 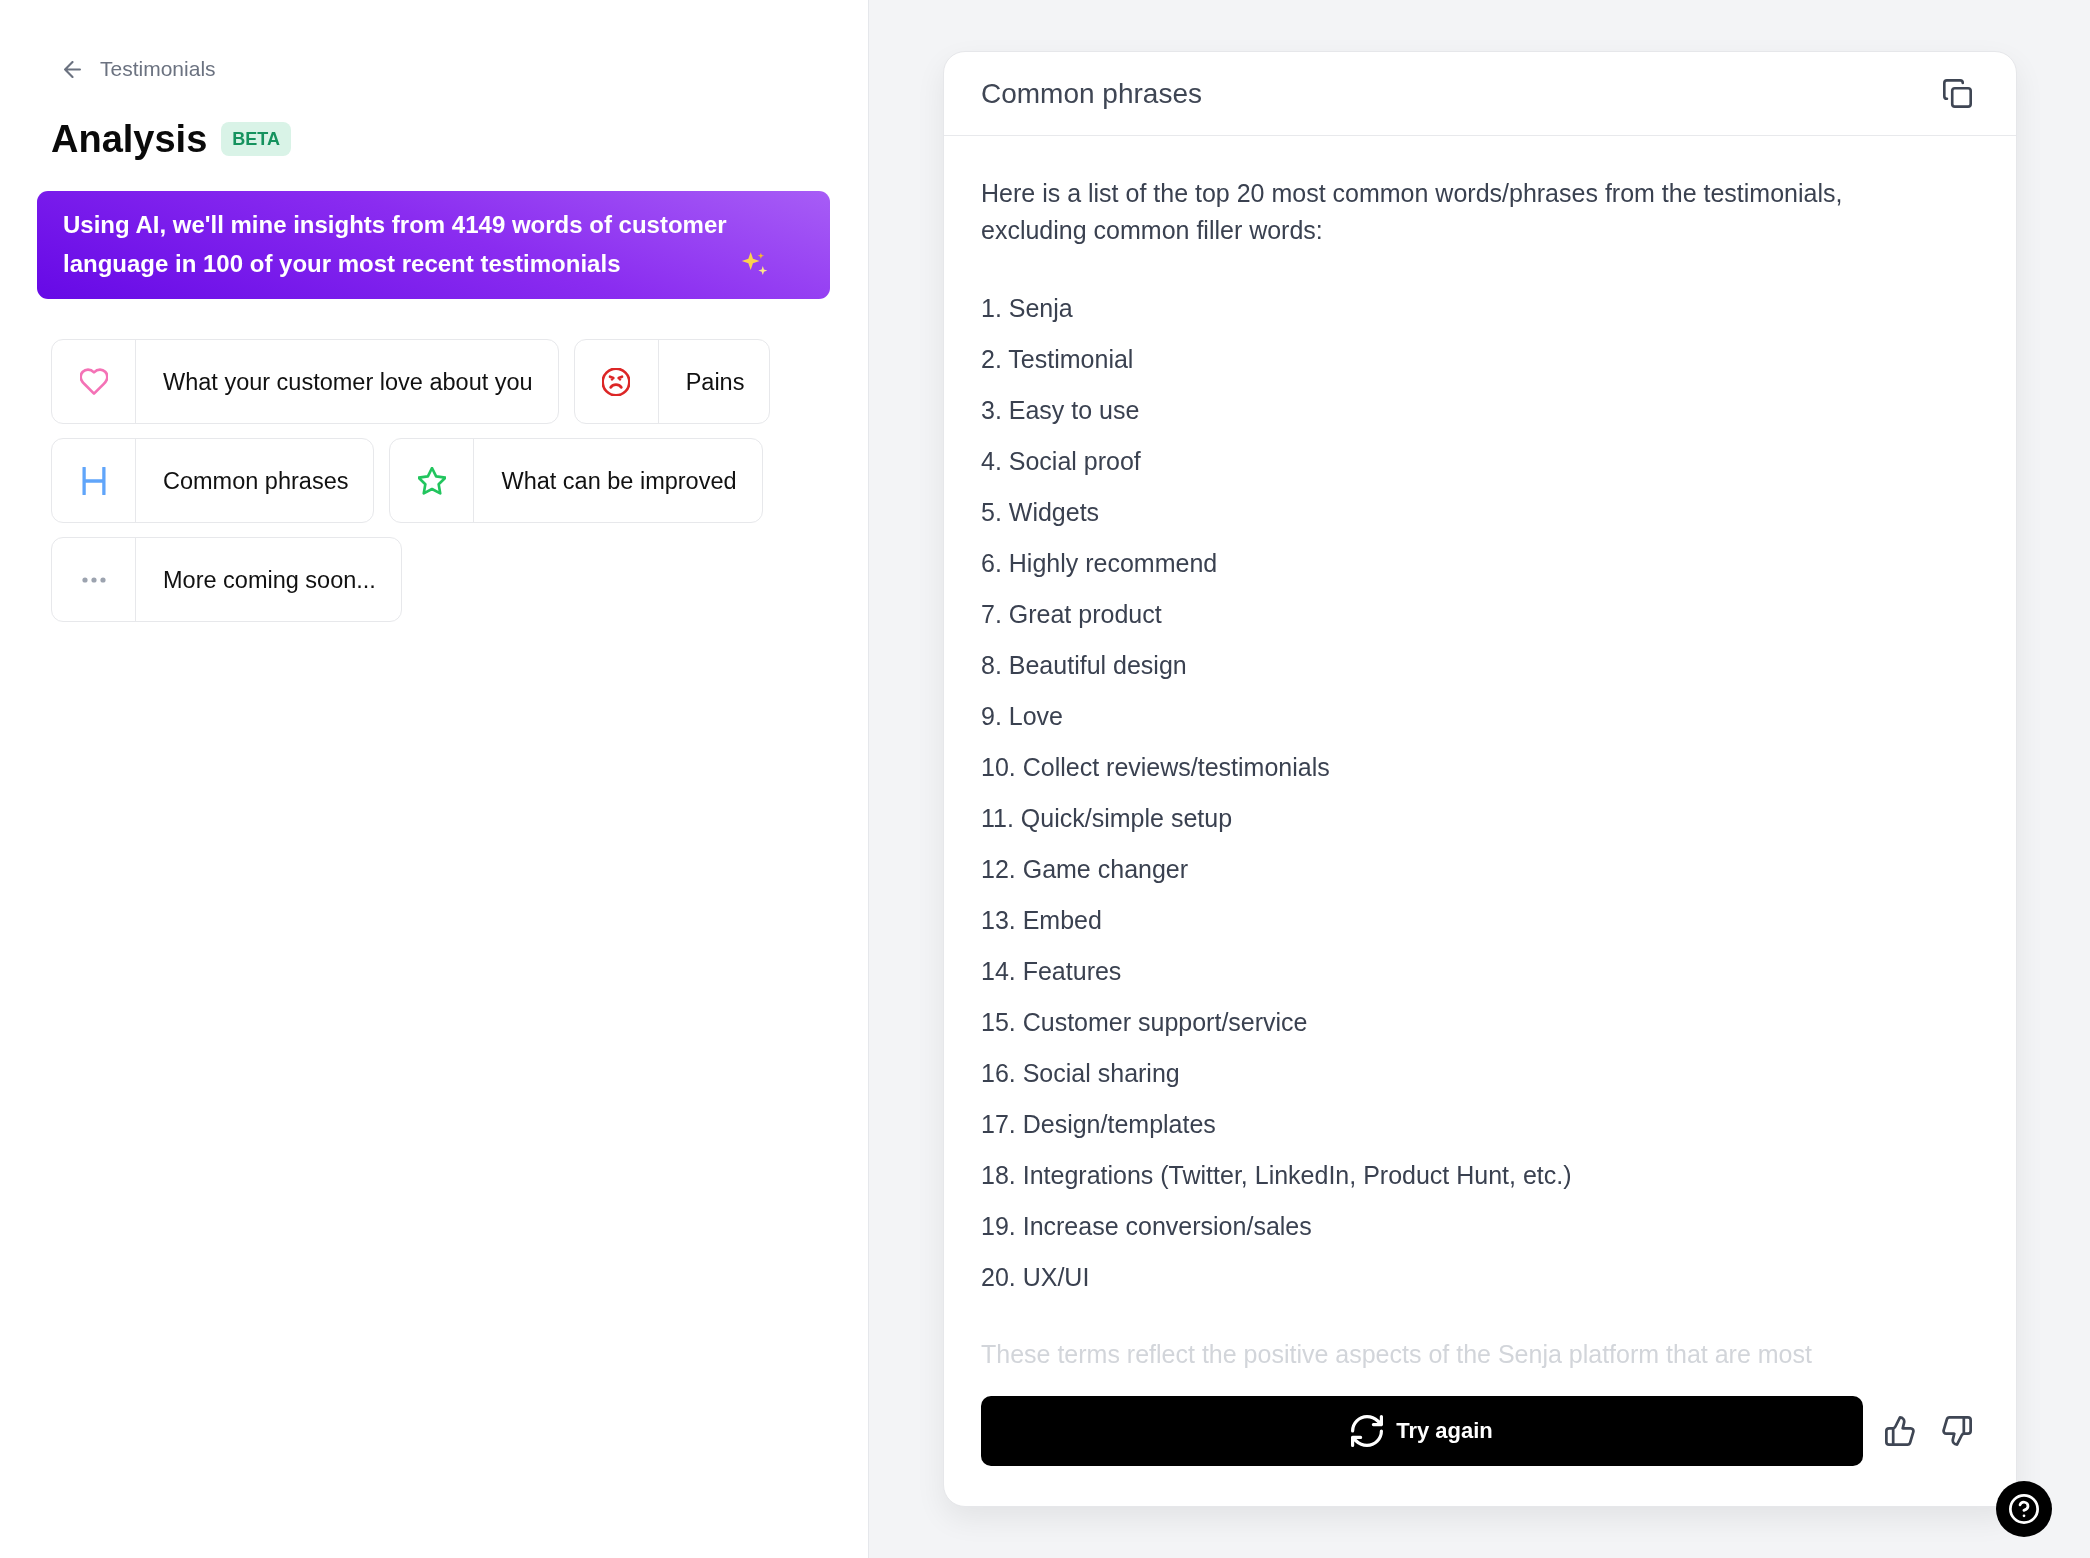 I want to click on phrase-item: 18. Integrations (Twitter, LinkedIn, Product Hunt, etc.), so click(x=1277, y=1175).